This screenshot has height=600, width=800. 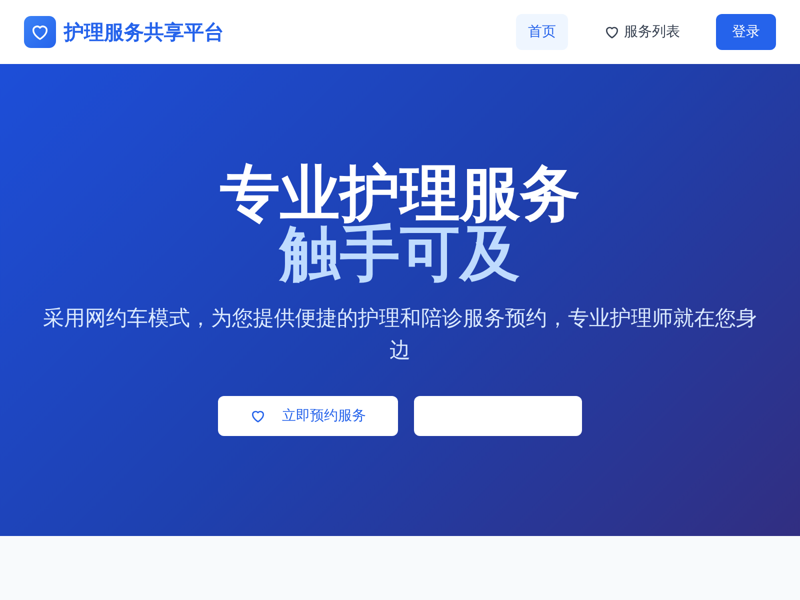 What do you see at coordinates (642, 32) in the screenshot?
I see `nav-link: 服务列表` at bounding box center [642, 32].